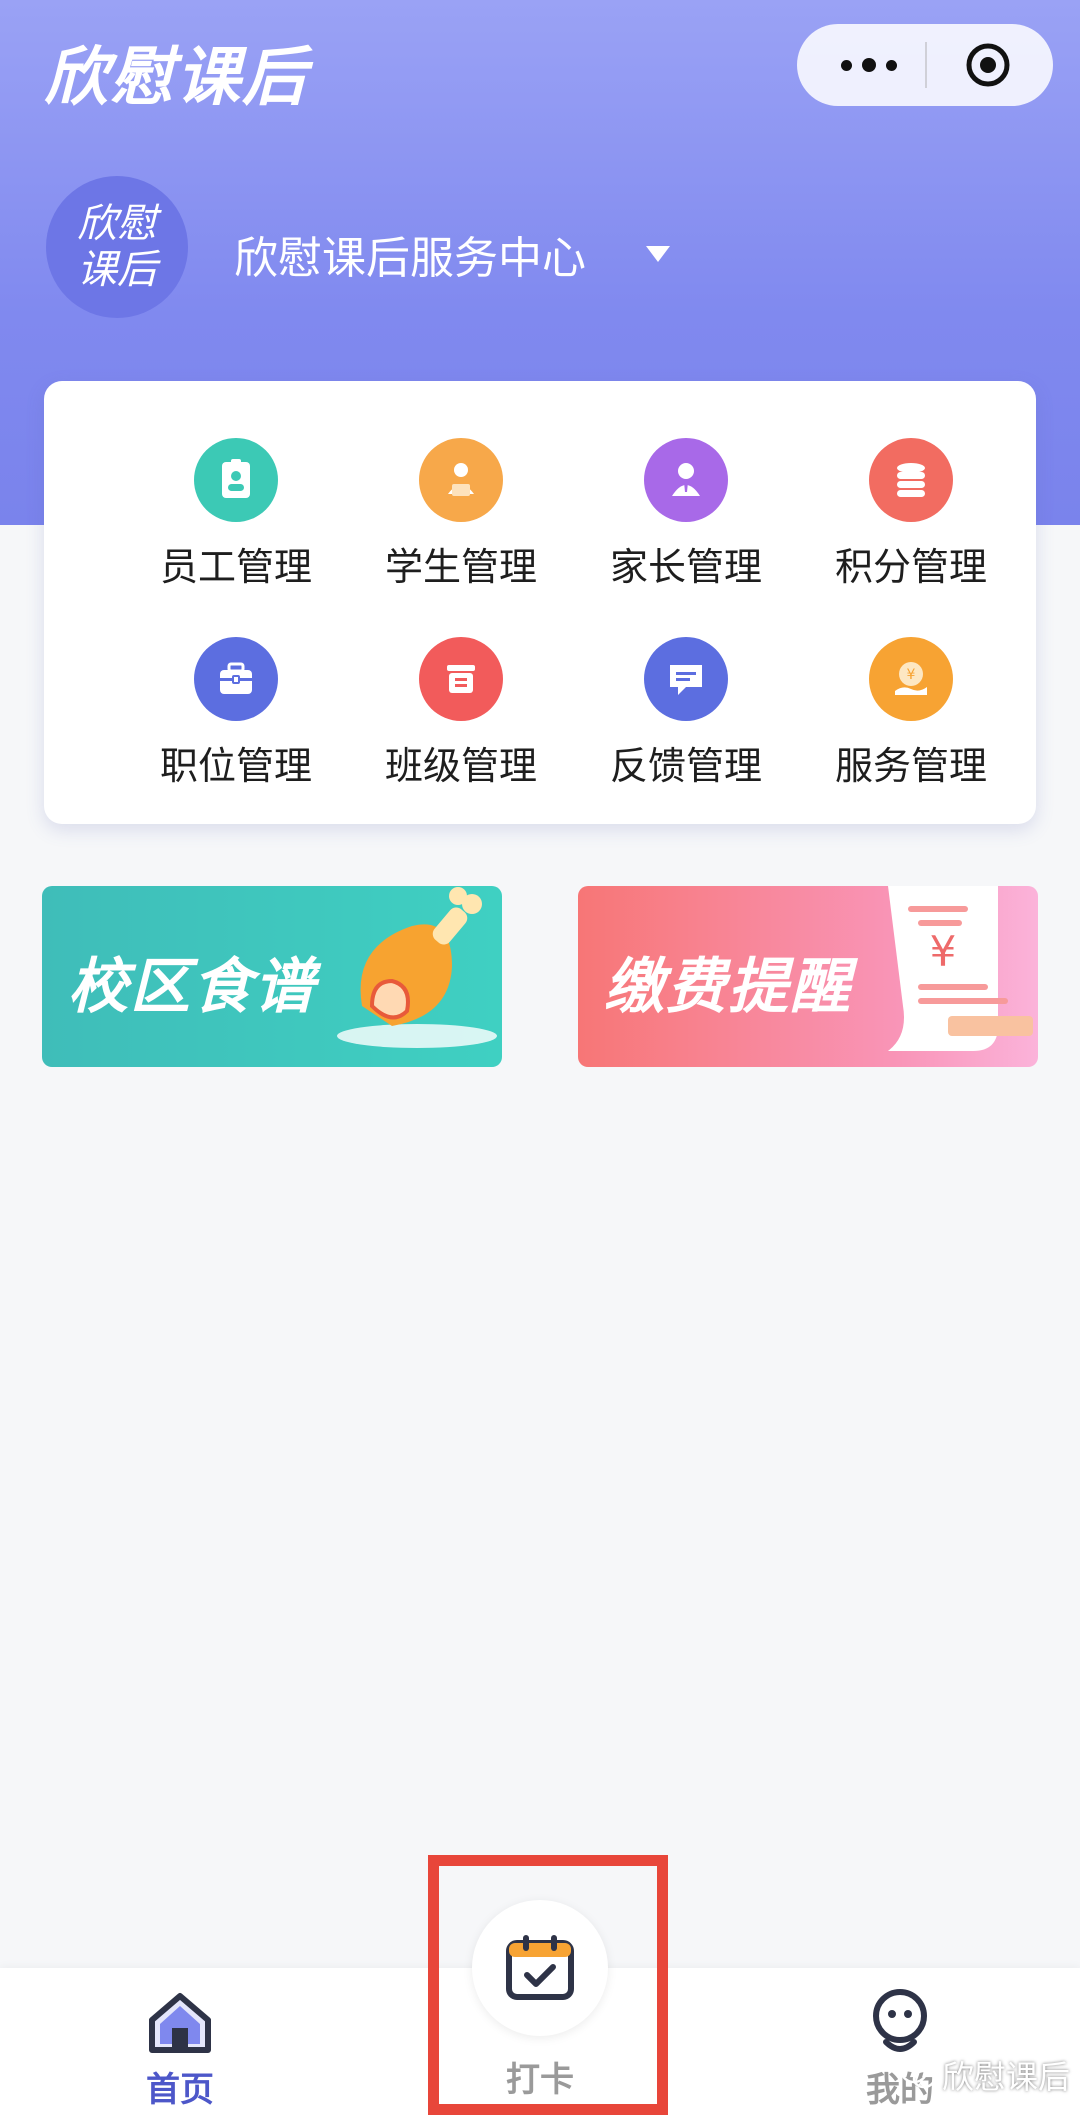  I want to click on coins-stack-icon, so click(911, 480).